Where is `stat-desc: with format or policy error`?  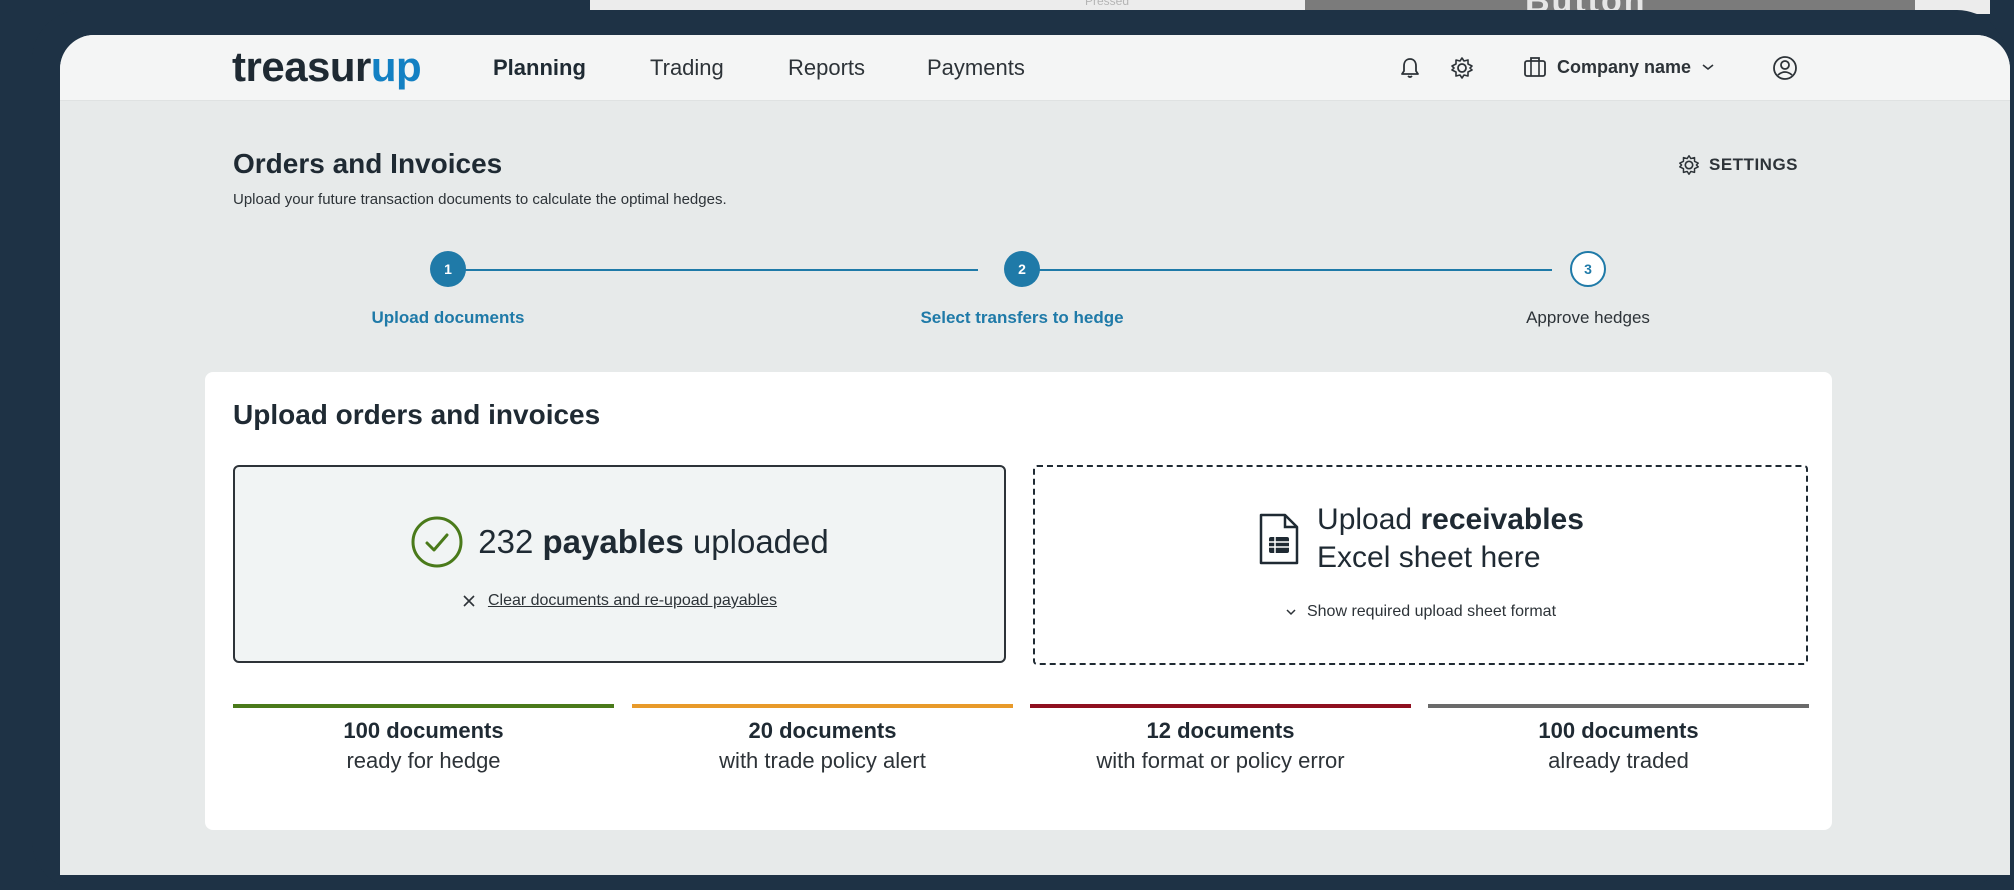
stat-desc: with format or policy error is located at coordinates (1220, 760).